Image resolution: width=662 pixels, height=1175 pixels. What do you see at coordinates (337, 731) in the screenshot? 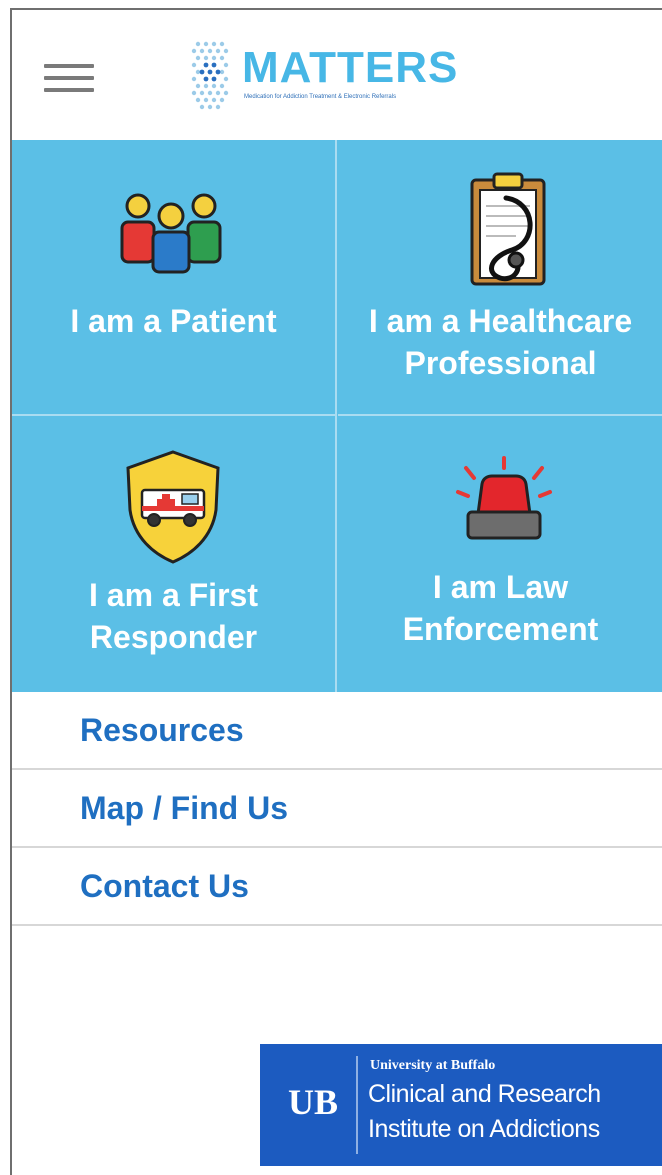
I see `resources-link: Resources` at bounding box center [337, 731].